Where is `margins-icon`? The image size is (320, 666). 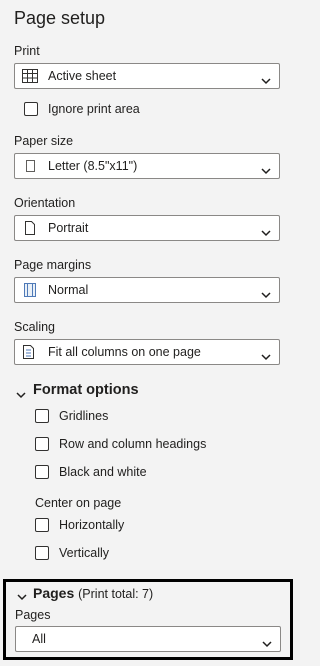
margins-icon is located at coordinates (30, 290).